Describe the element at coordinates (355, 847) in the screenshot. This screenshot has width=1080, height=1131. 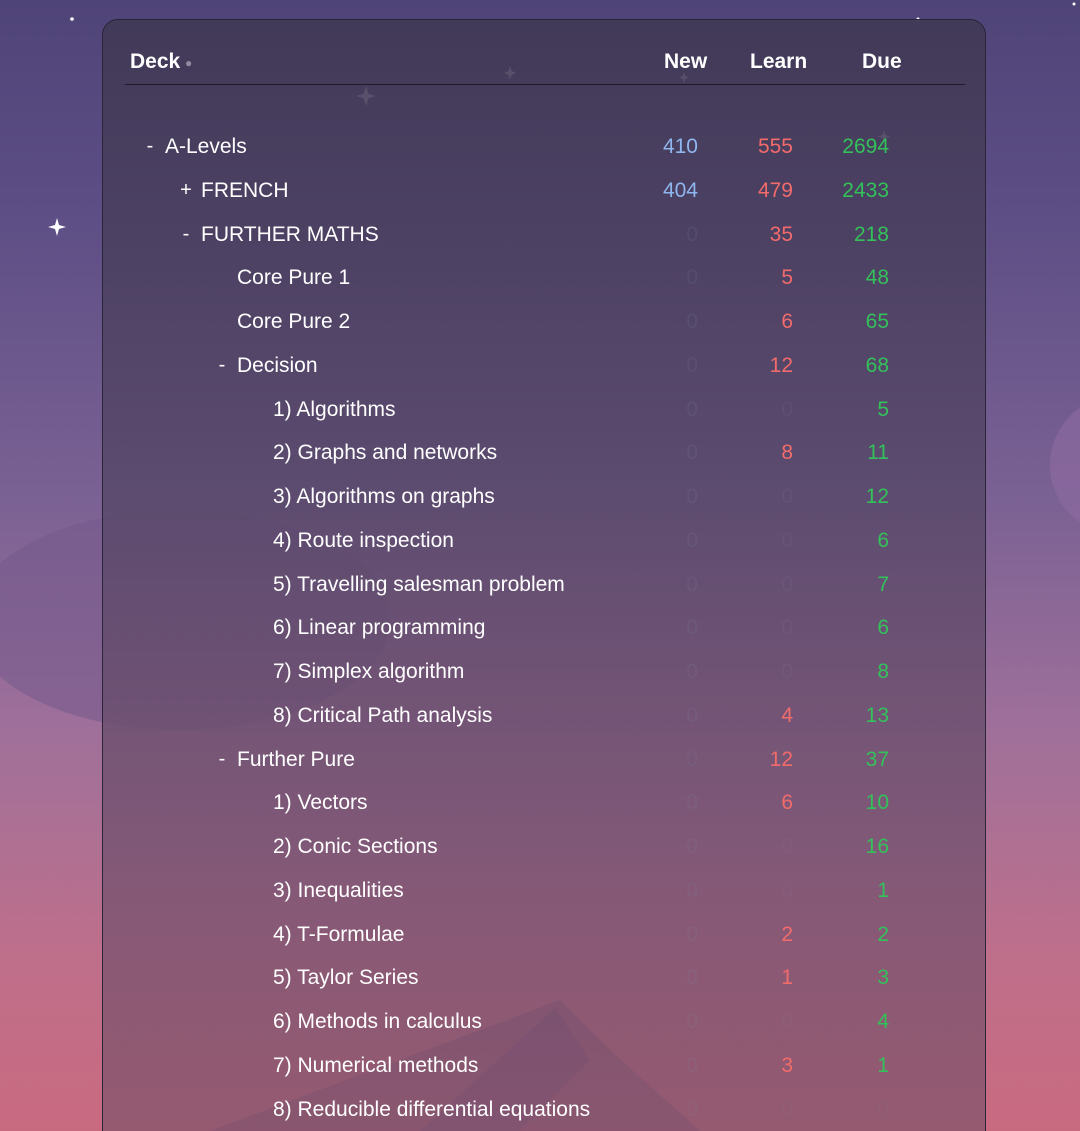
I see `deck-name-link: 2) Conic Sections` at that location.